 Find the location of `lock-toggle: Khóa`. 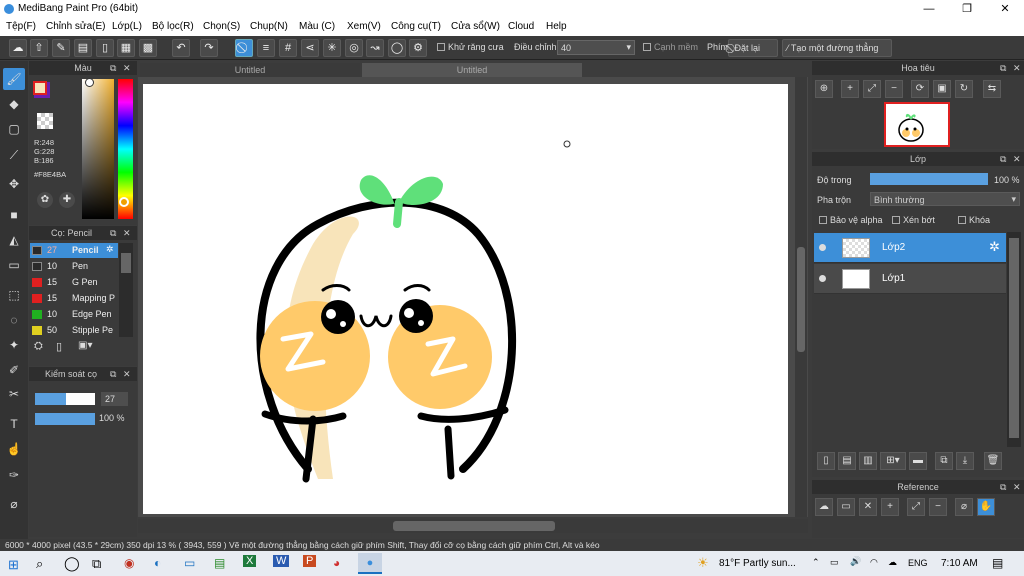

lock-toggle: Khóa is located at coordinates (974, 220).